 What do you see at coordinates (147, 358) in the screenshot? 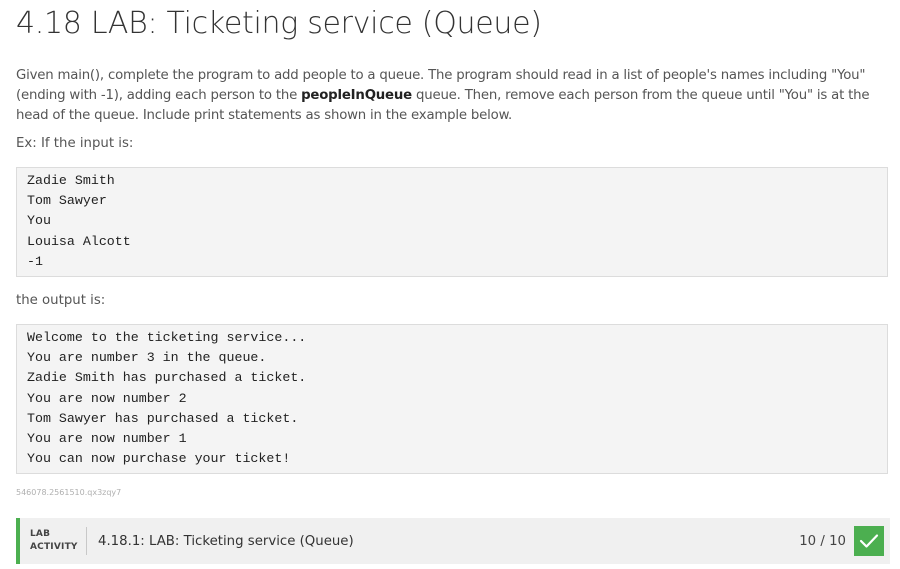
I see `output-line: You are number 3 in the queue.` at bounding box center [147, 358].